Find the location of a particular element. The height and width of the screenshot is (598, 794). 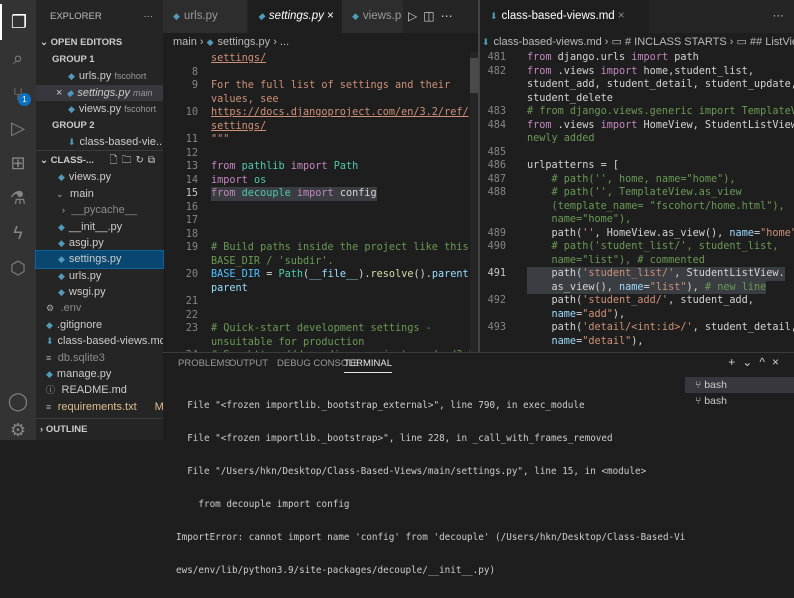

editor1-scrollbar is located at coordinates (474, 202).